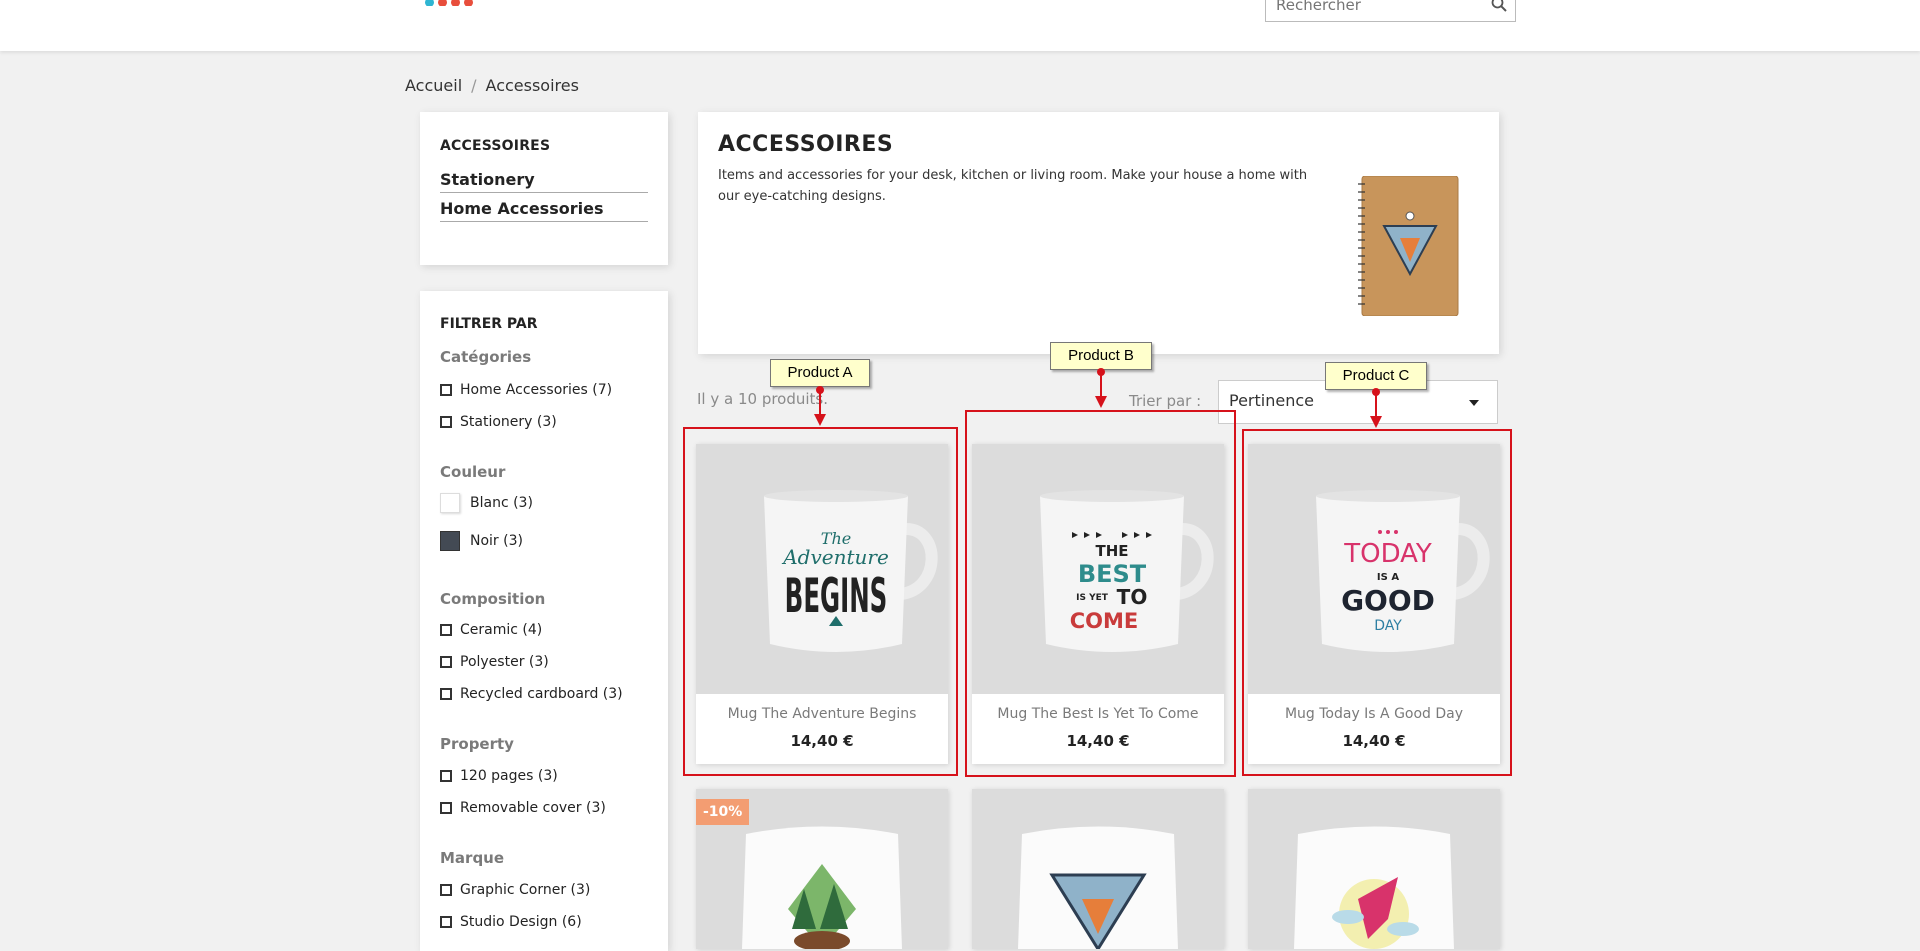  I want to click on filter-option: Stationery (3), so click(498, 422).